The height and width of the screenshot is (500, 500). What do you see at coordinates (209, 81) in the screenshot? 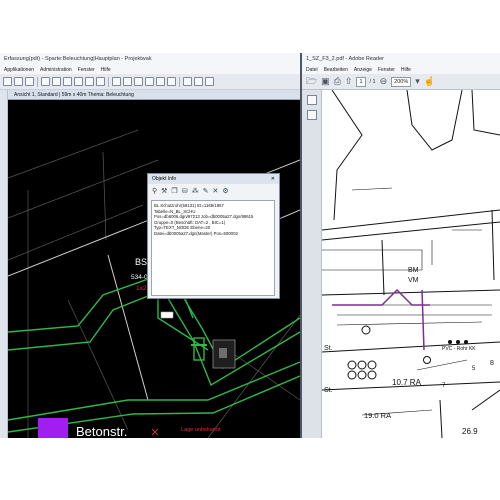
I see `toolbar-help-button` at bounding box center [209, 81].